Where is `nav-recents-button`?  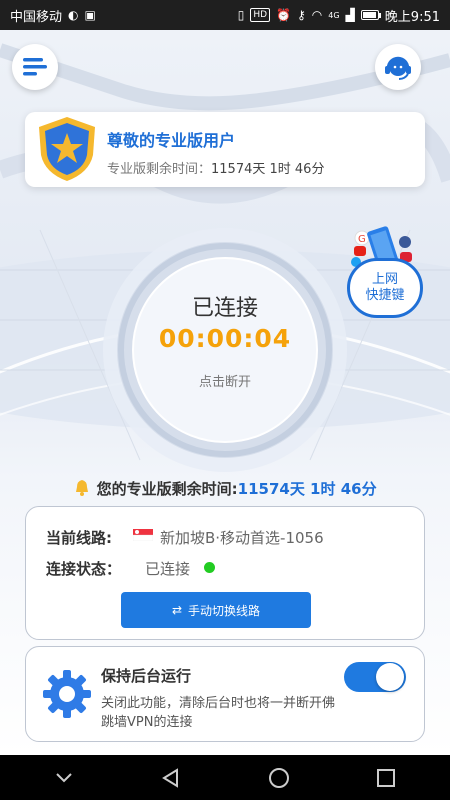 nav-recents-button is located at coordinates (386, 778).